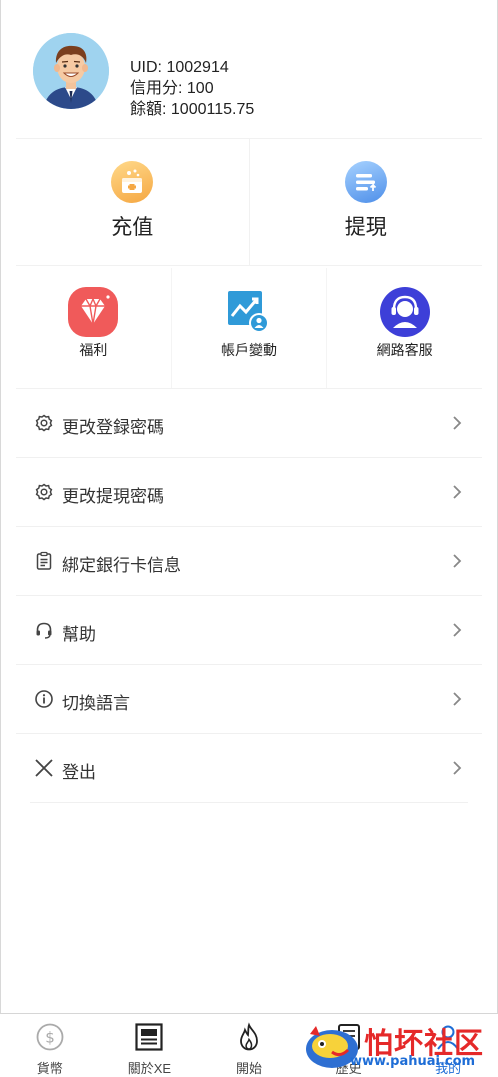 This screenshot has height=1077, width=498. I want to click on account-changes-button: 帳戶變動, so click(248, 328).